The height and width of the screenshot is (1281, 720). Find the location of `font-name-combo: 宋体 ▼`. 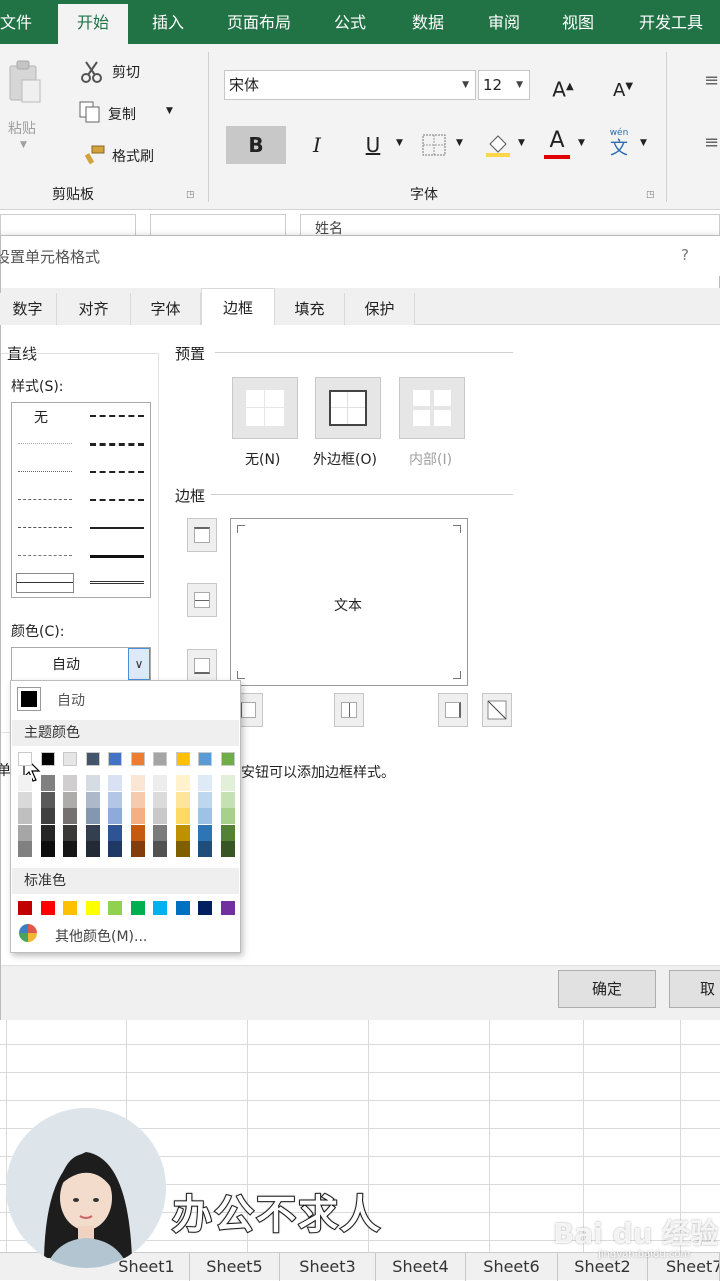

font-name-combo: 宋体 ▼ is located at coordinates (350, 85).